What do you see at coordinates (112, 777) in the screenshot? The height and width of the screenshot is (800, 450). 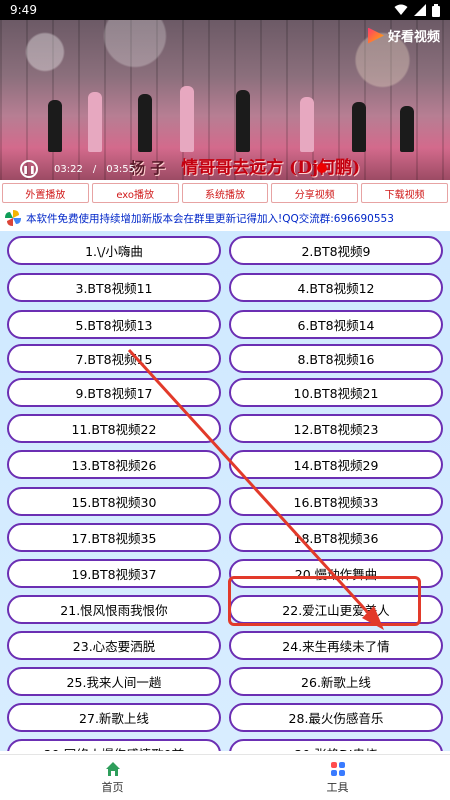 I see `tab-home: 首页` at bounding box center [112, 777].